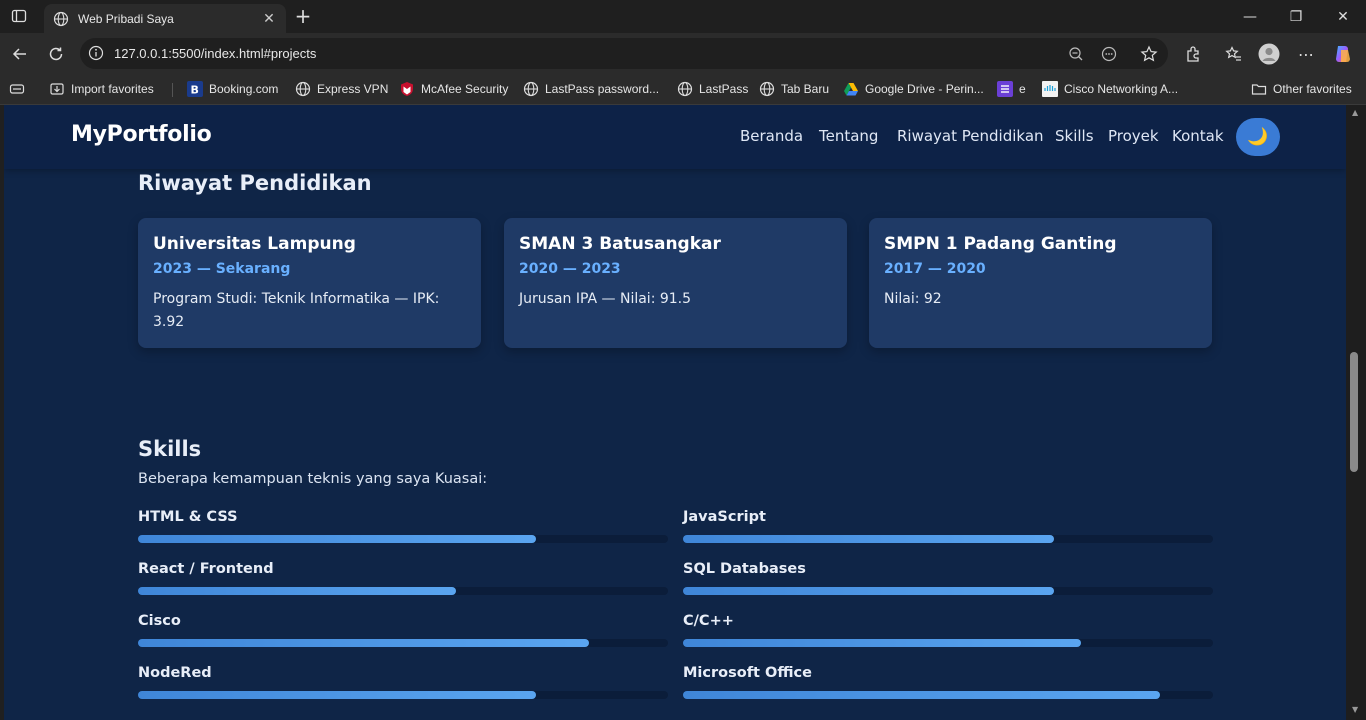  Describe the element at coordinates (1269, 54) in the screenshot. I see `profile-avatar-icon` at that location.